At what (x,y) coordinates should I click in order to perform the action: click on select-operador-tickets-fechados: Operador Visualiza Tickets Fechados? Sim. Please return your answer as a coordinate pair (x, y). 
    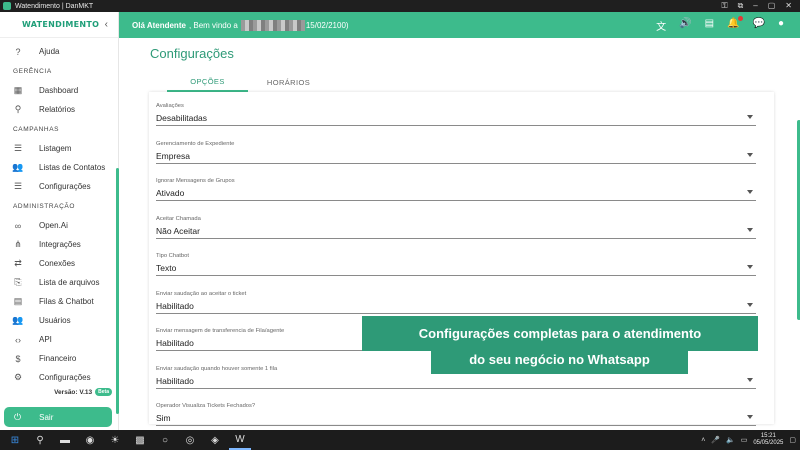
    Looking at the image, I should click on (456, 411).